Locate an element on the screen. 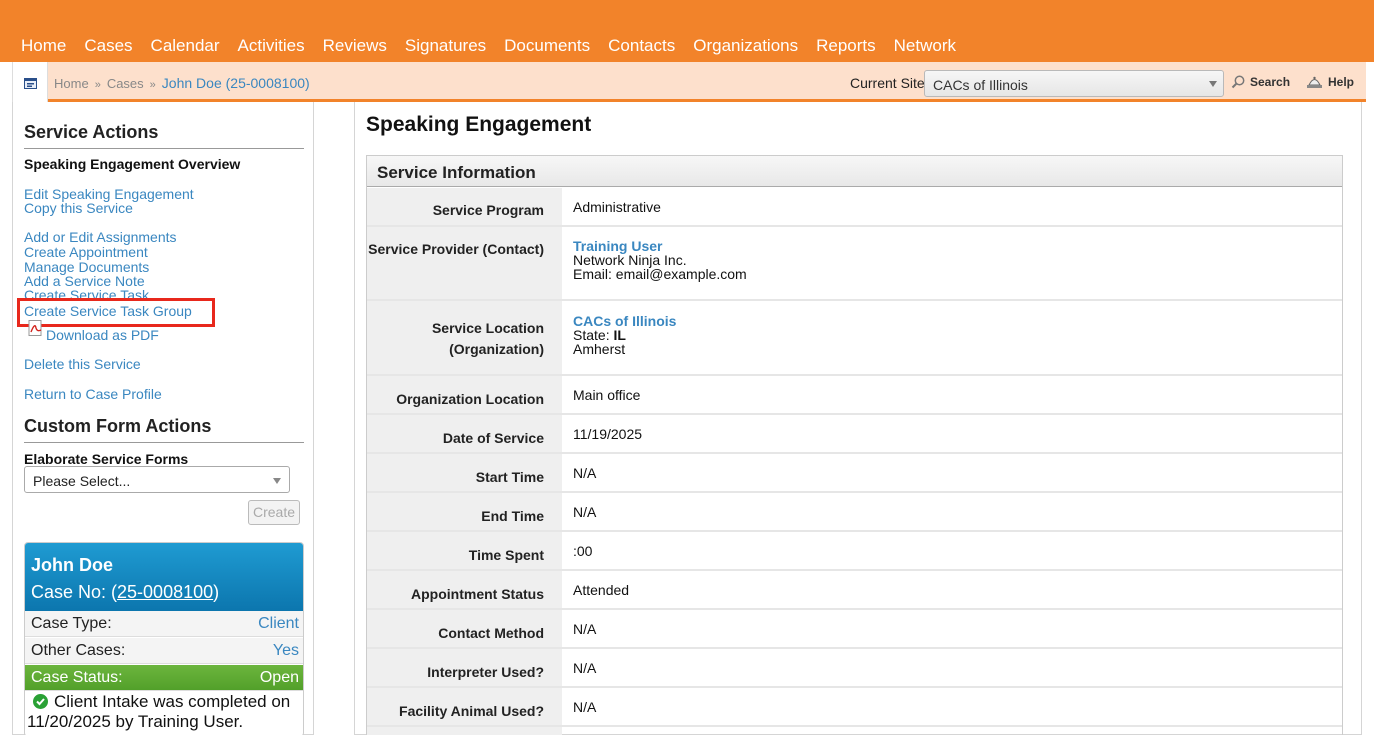  start-time-value: N/A is located at coordinates (585, 473).